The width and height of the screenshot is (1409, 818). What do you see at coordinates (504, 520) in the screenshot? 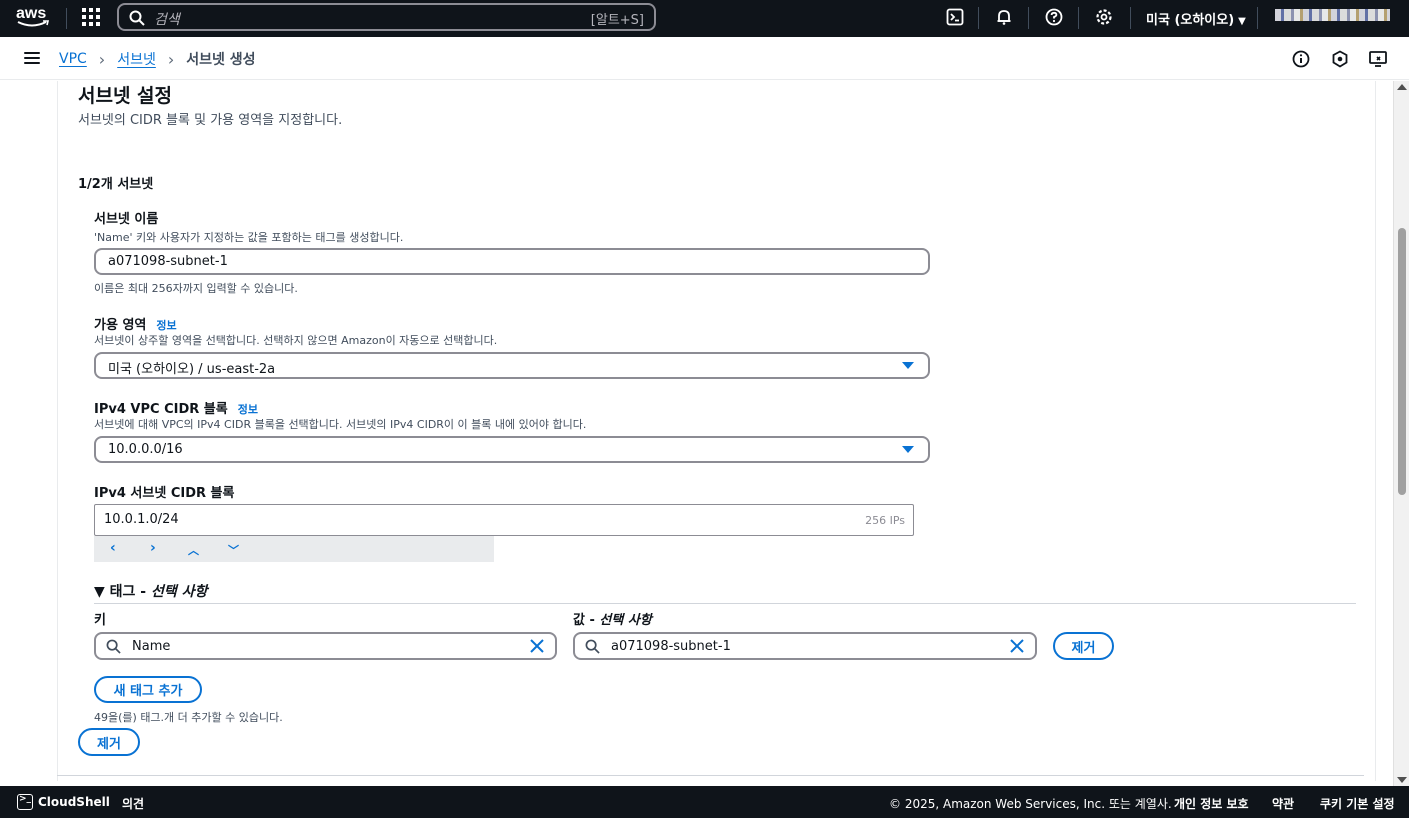
I see `subnet-cidr-input: 10.0.1.0/24 256 IPs` at bounding box center [504, 520].